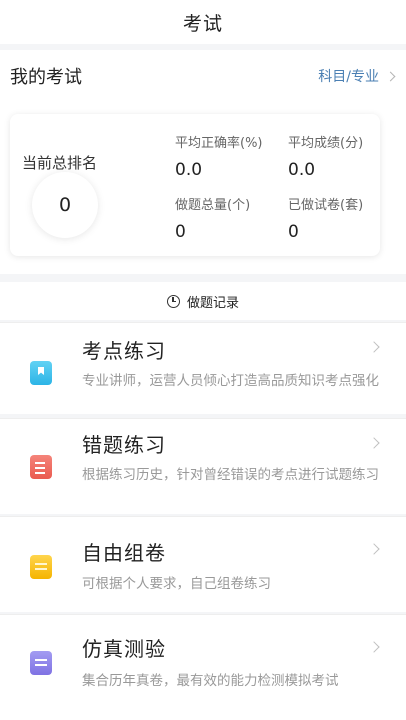 This screenshot has width=406, height=720. I want to click on folder-icon, so click(41, 567).